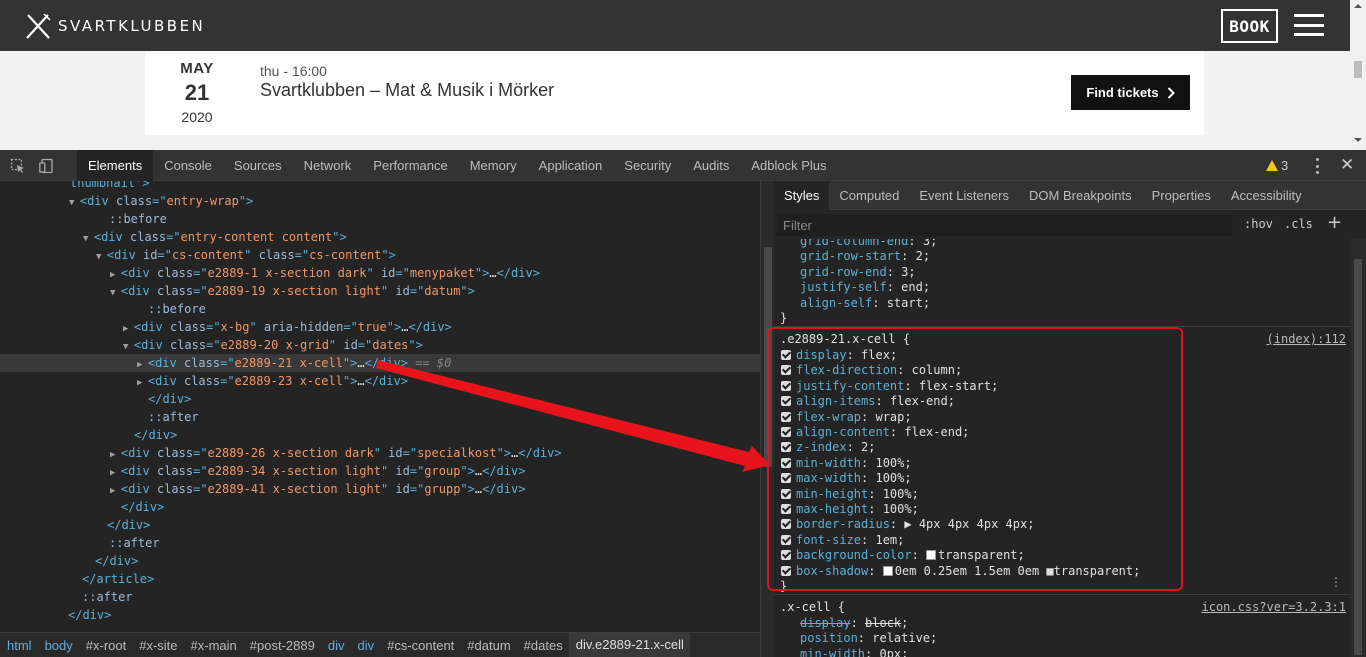  What do you see at coordinates (964, 195) in the screenshot?
I see `tab-event-listeners: Event Listeners` at bounding box center [964, 195].